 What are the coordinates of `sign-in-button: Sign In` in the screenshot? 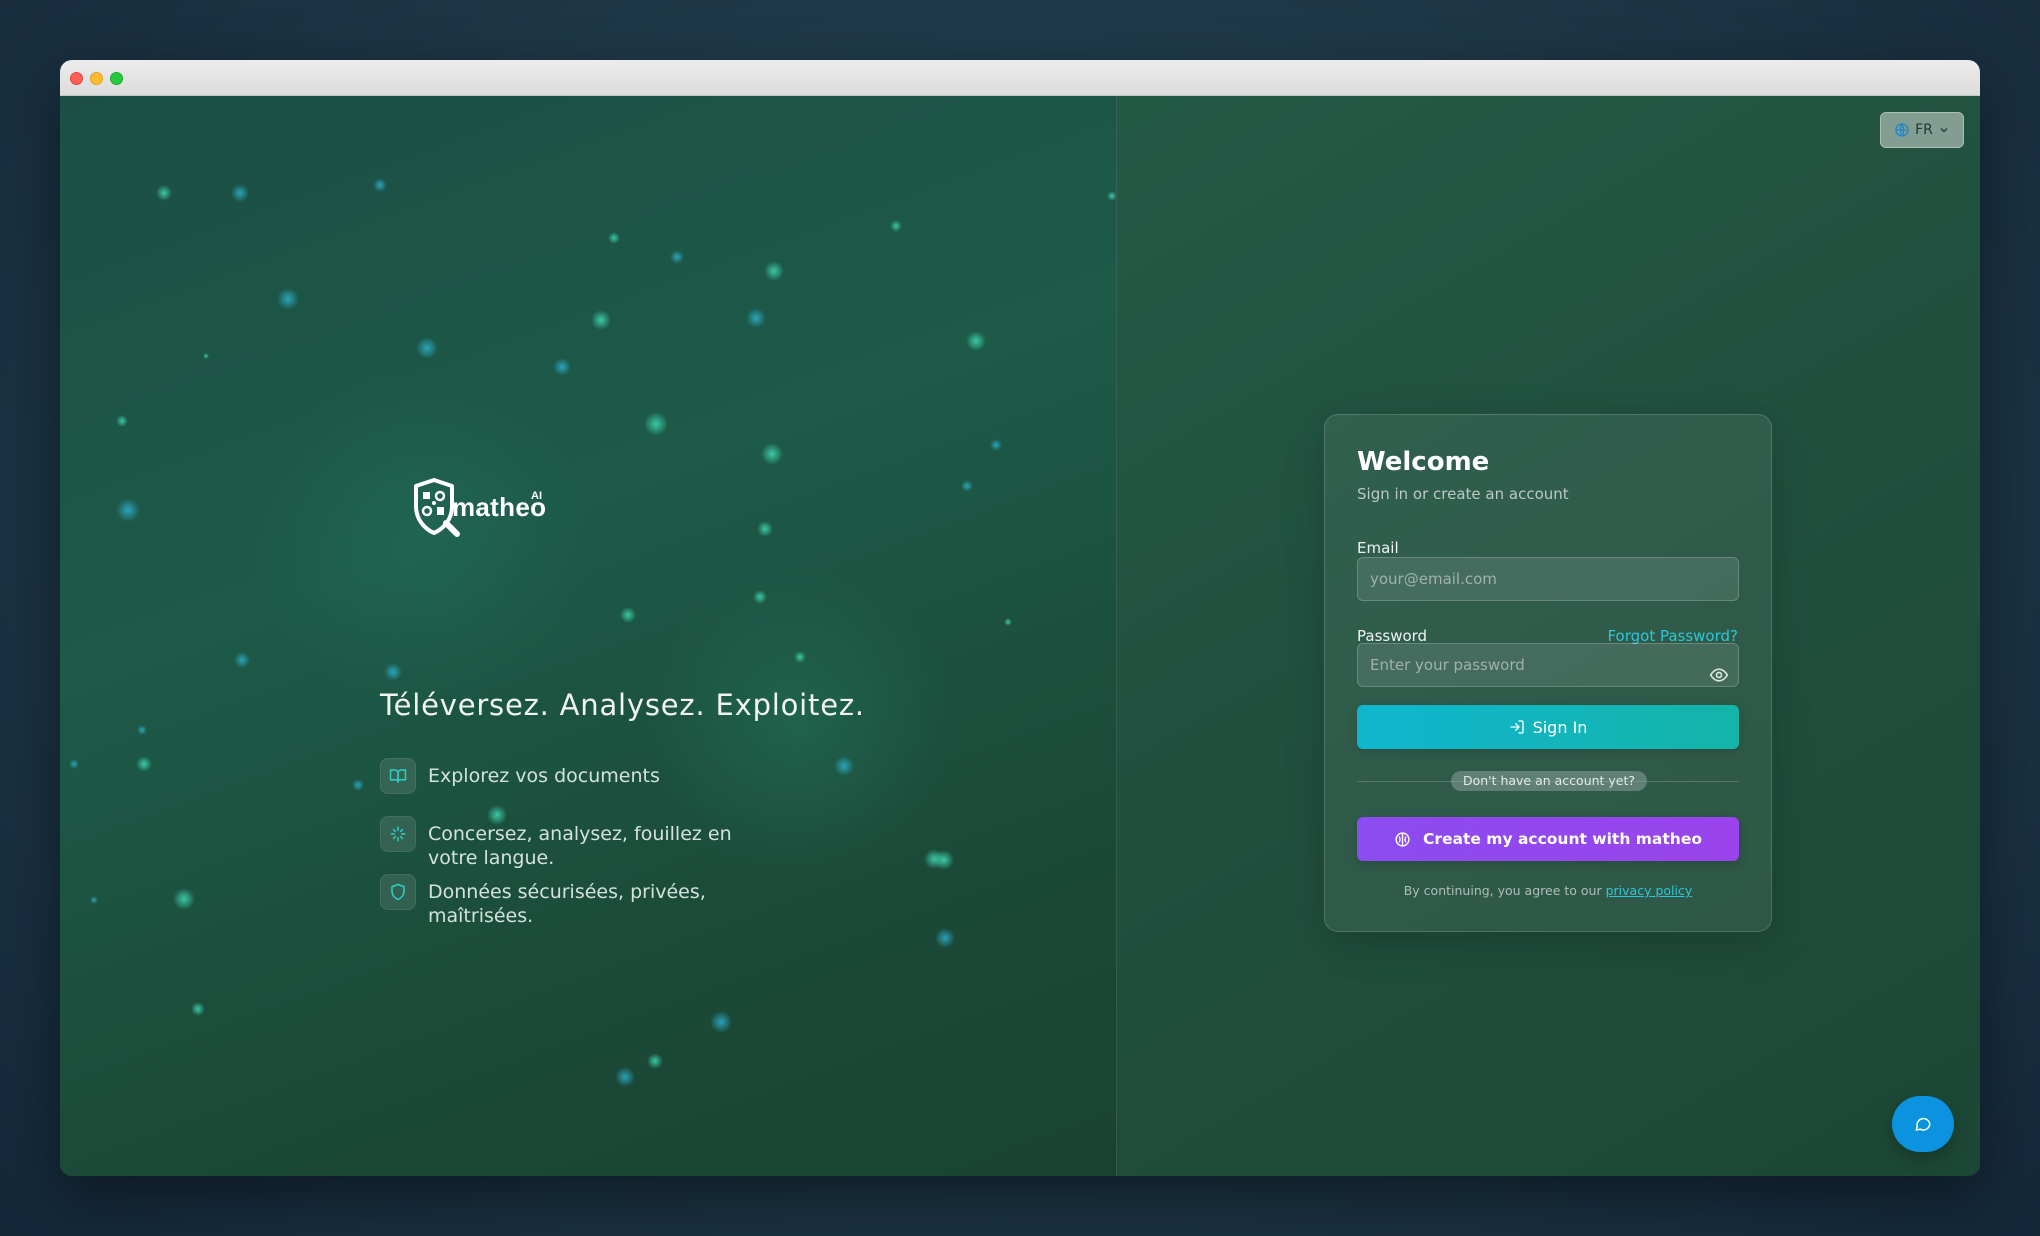 It's located at (1548, 727).